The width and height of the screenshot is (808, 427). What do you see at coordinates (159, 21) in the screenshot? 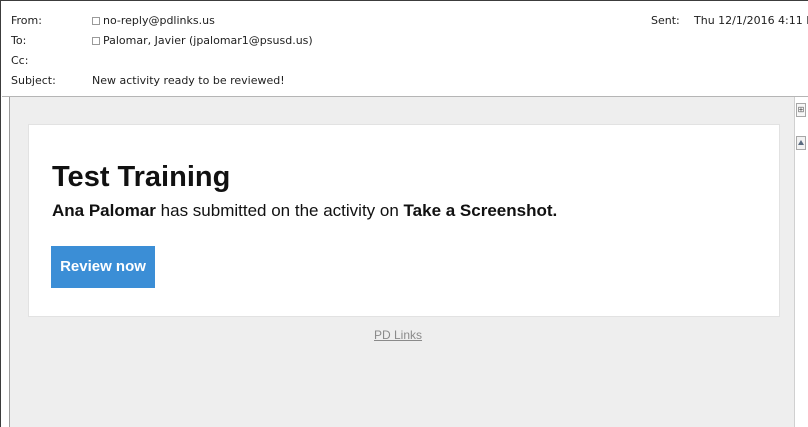
I see `from-address: no-reply@pdlinks.us` at bounding box center [159, 21].